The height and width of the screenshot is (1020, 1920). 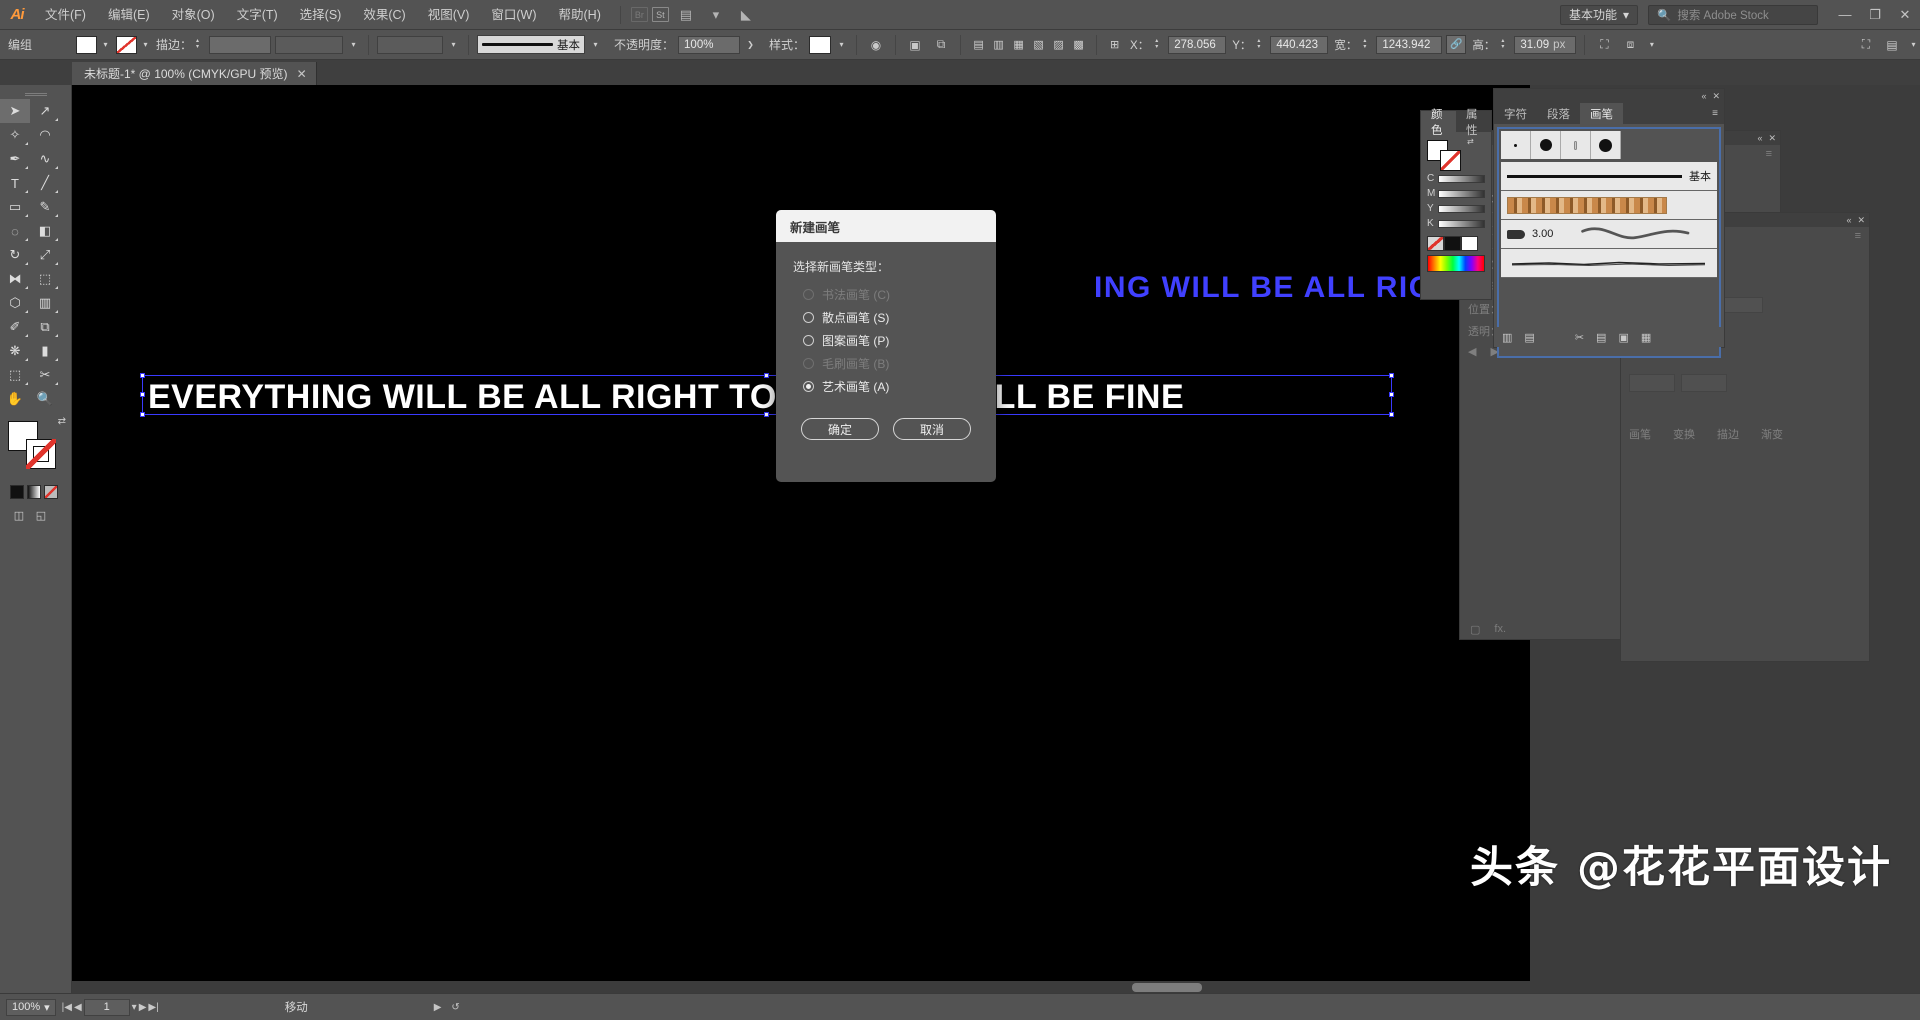 What do you see at coordinates (1500, 629) in the screenshot?
I see `fx-icon: fx.` at bounding box center [1500, 629].